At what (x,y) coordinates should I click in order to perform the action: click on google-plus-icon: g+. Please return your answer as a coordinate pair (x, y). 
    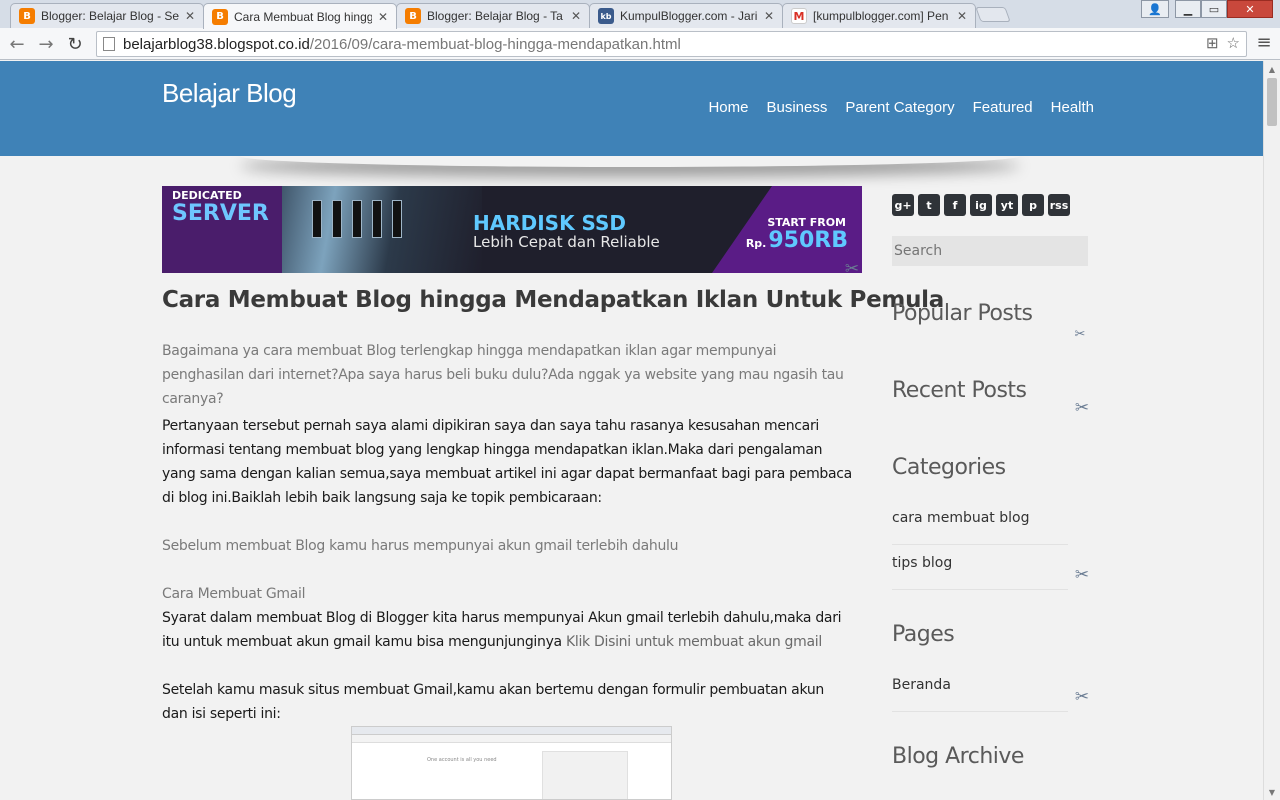
    Looking at the image, I should click on (903, 205).